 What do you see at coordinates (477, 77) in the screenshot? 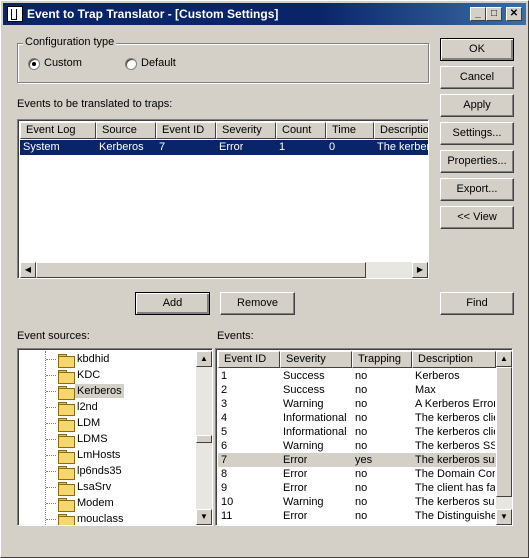
I see `cancel-button: Cancel` at bounding box center [477, 77].